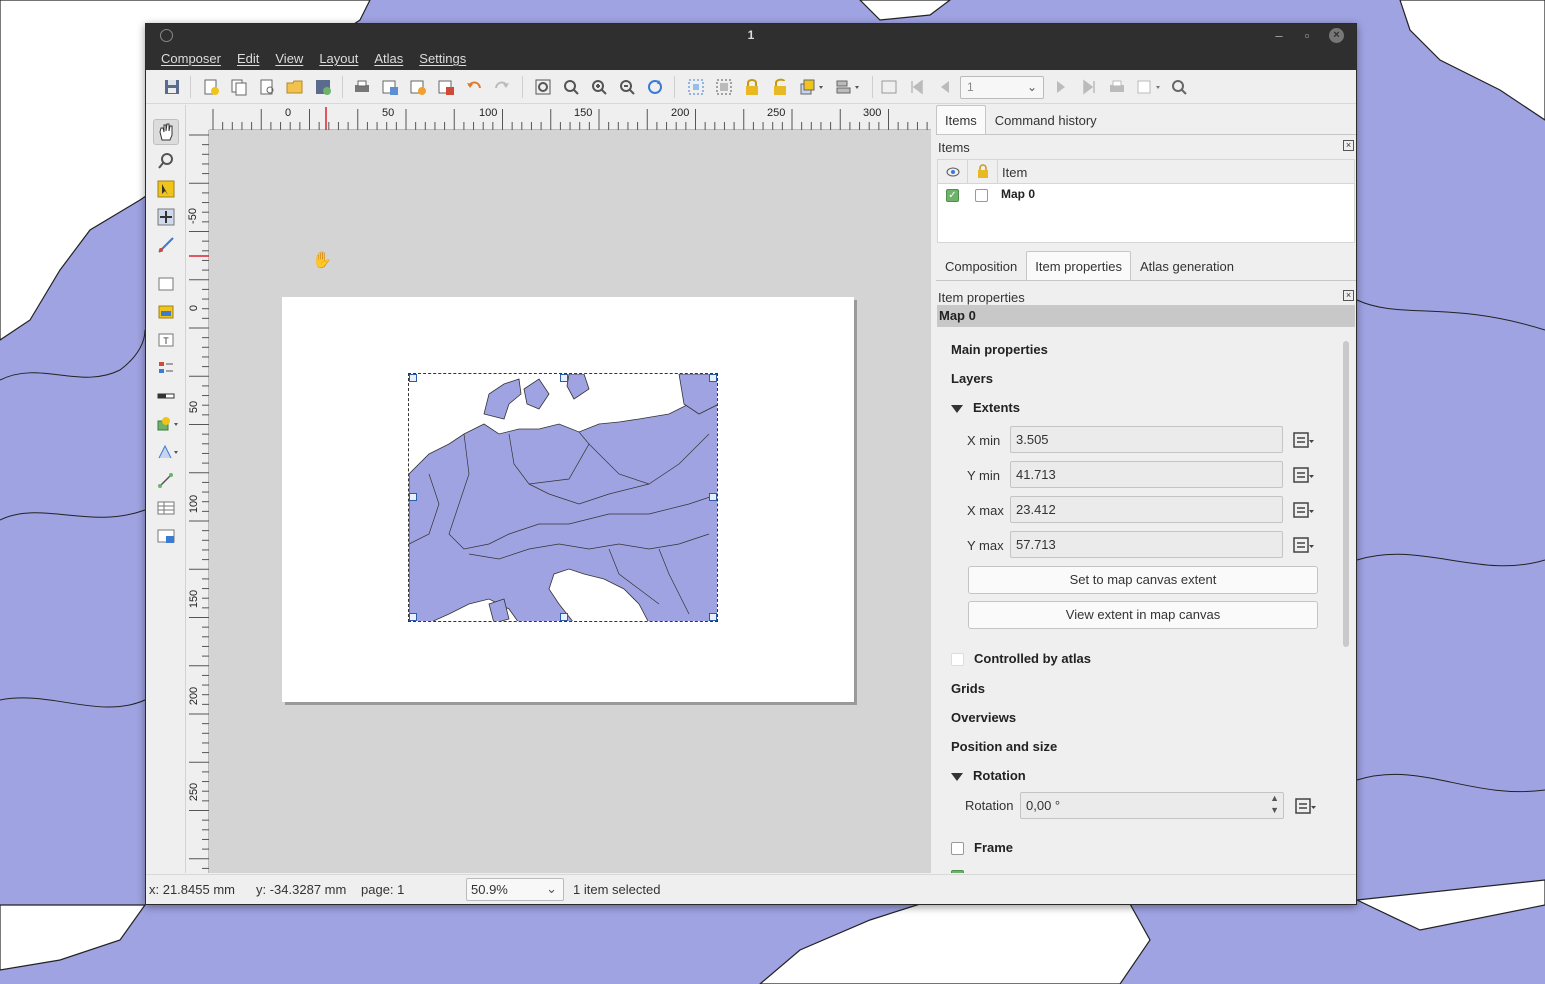 The image size is (1545, 984). What do you see at coordinates (166, 508) in the screenshot?
I see `add-attribute-table-icon` at bounding box center [166, 508].